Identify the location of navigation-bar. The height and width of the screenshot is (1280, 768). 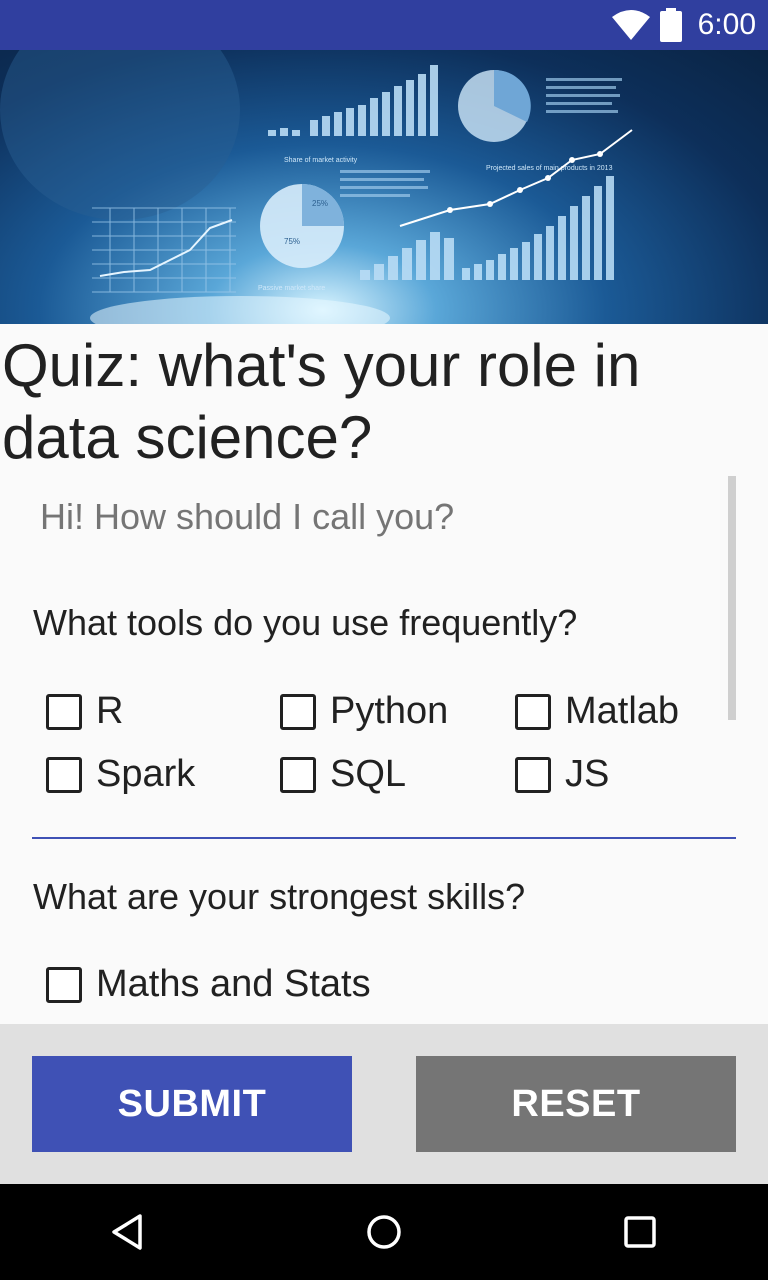
(384, 1232).